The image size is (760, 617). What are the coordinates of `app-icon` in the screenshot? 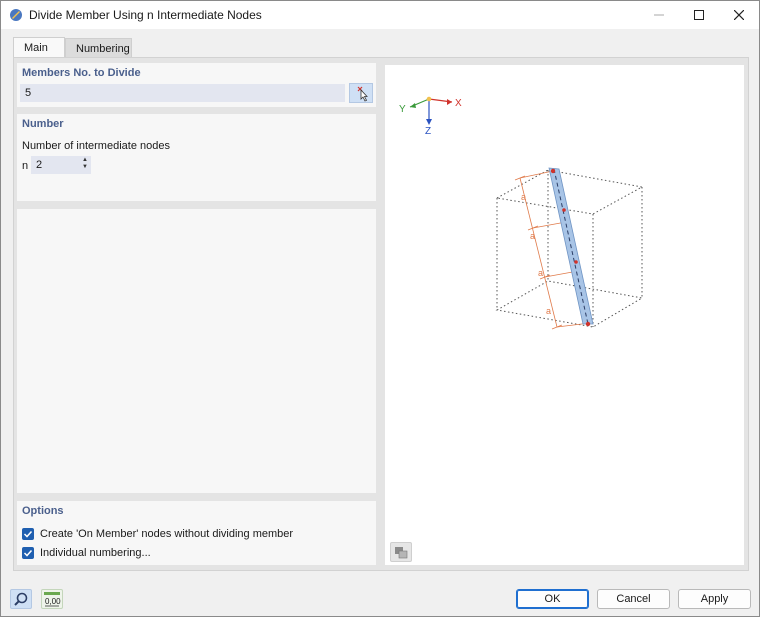 It's located at (16, 15).